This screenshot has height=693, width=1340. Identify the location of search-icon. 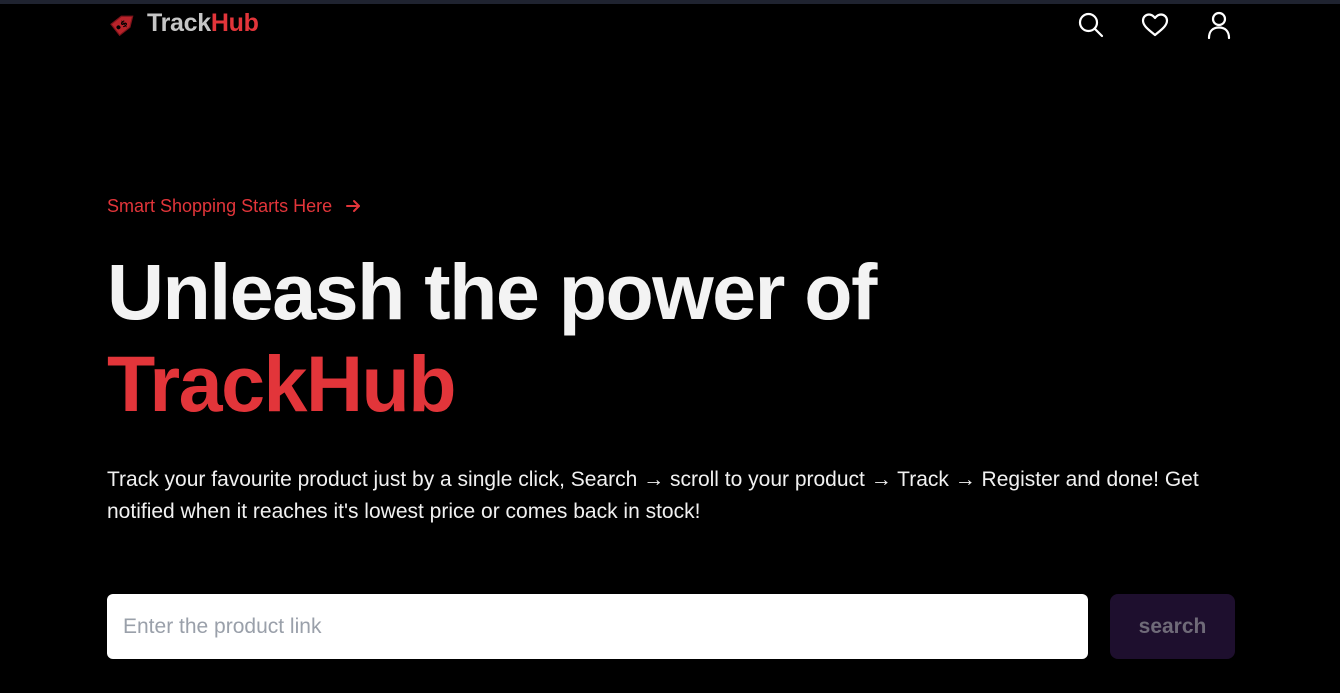
(1091, 25).